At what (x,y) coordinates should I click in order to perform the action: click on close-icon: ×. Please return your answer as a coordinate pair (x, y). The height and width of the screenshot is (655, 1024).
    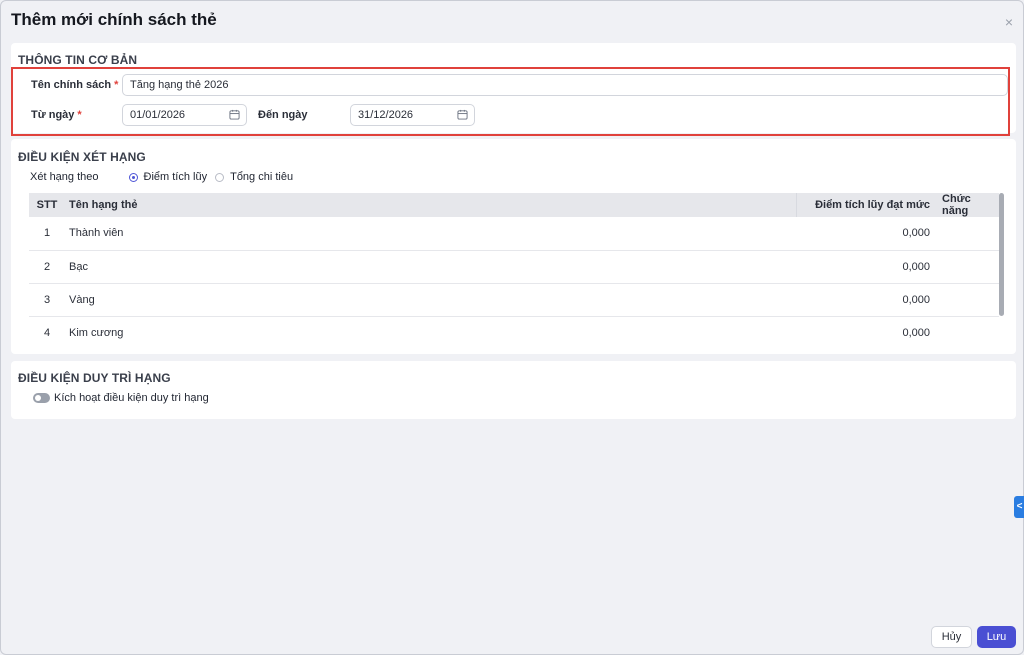
    Looking at the image, I should click on (1009, 22).